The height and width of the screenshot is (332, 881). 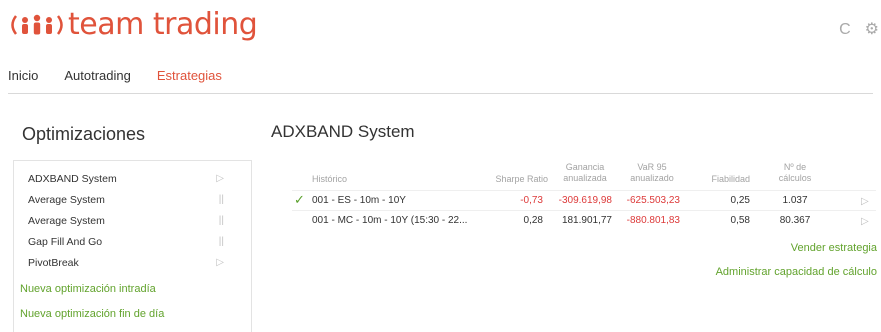 What do you see at coordinates (796, 272) in the screenshot?
I see `manage-capacity-link: Administrar capacidad de cálculo` at bounding box center [796, 272].